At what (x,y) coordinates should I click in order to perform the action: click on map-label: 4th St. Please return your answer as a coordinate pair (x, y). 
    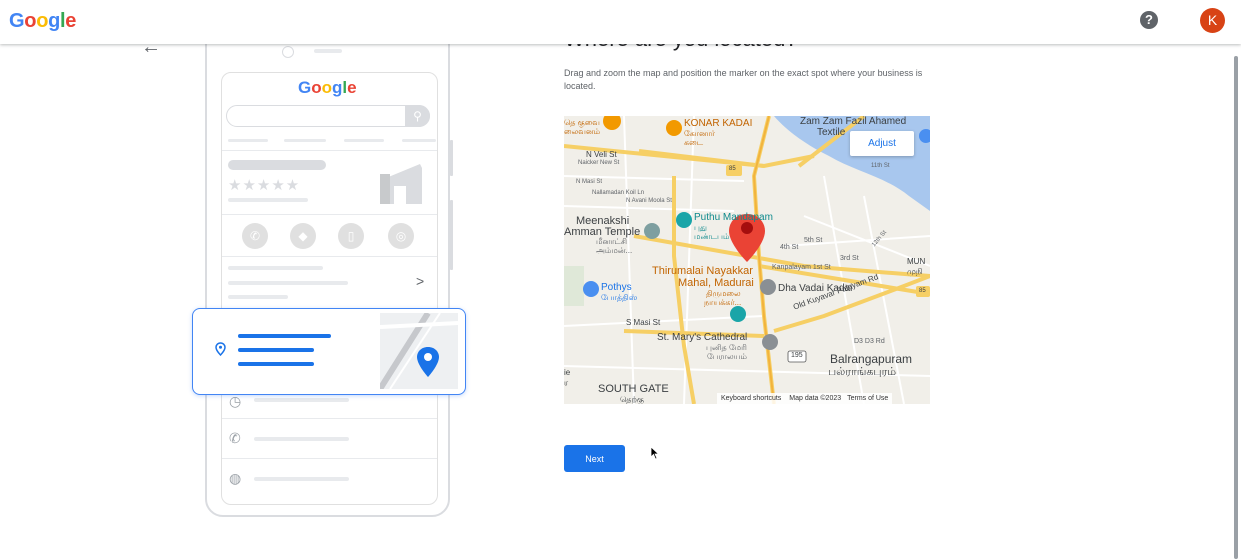
    Looking at the image, I should click on (789, 247).